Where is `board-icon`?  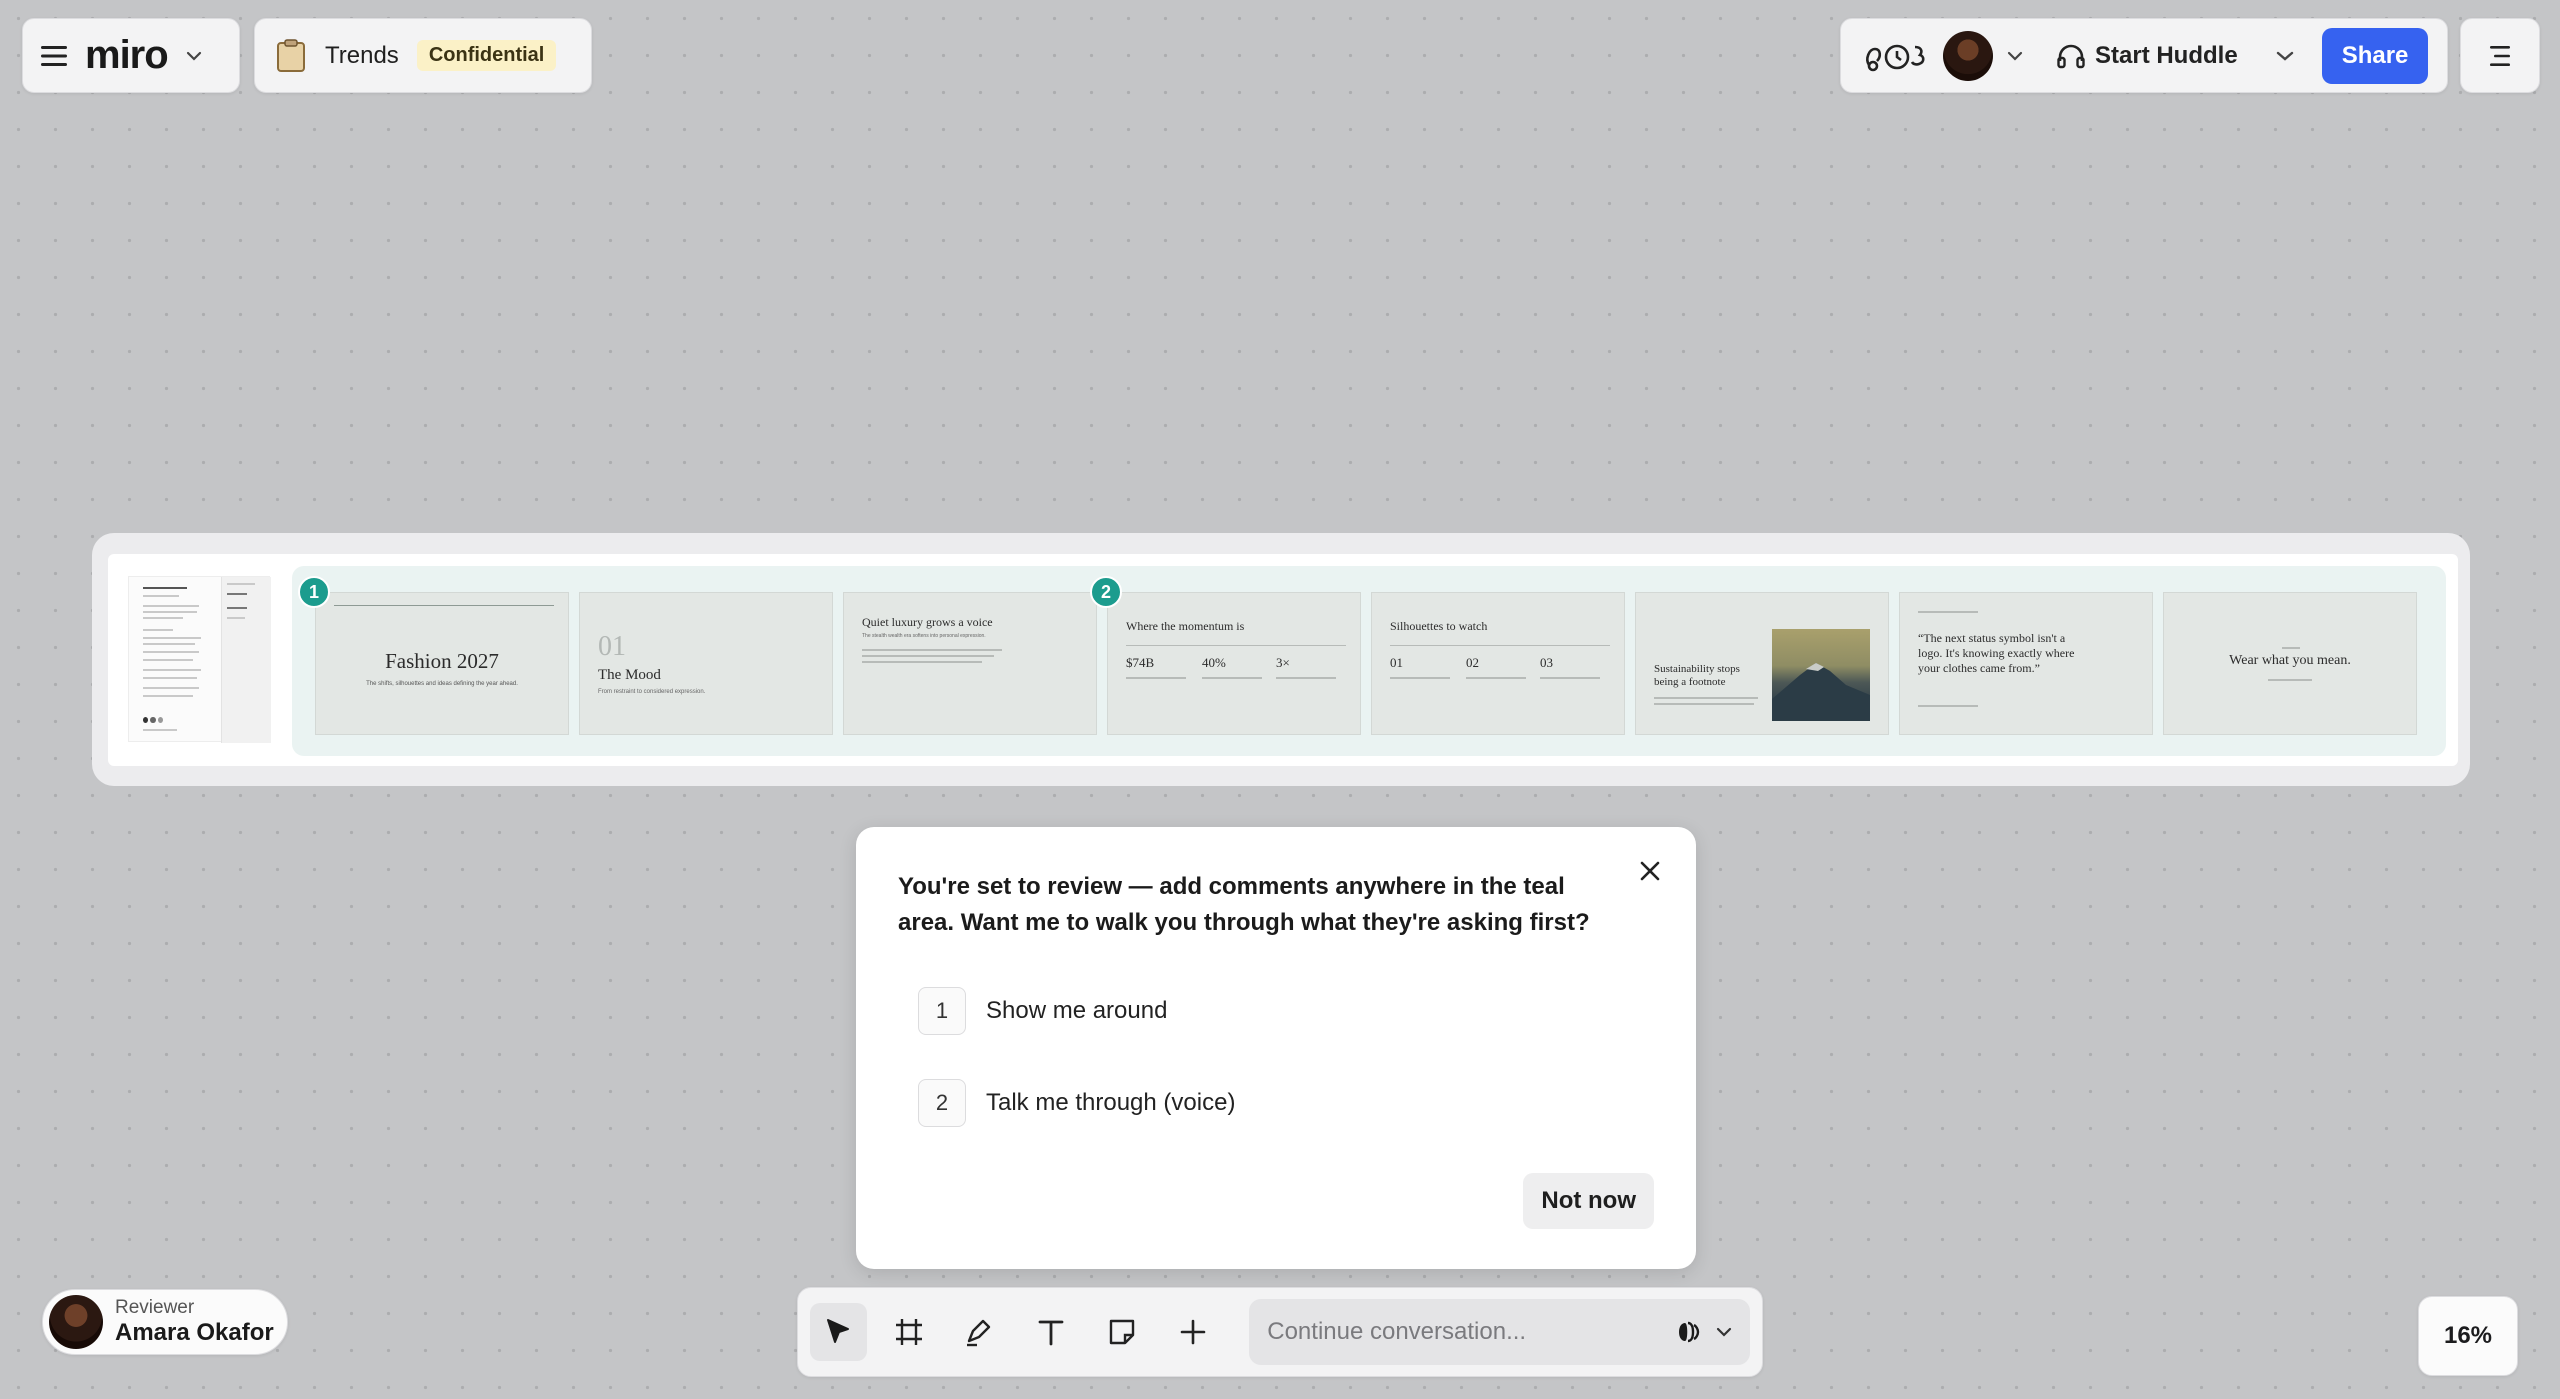
board-icon is located at coordinates (291, 55).